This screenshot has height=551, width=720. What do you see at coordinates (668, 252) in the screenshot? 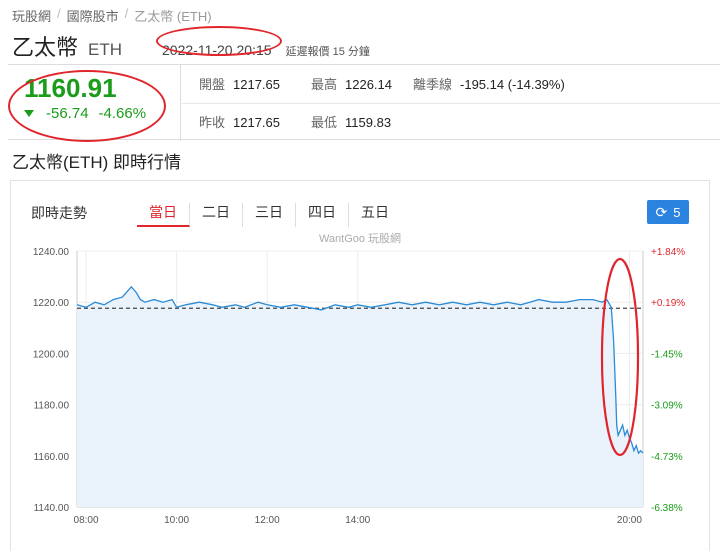
I see `y-right-tick-label: +1.84%` at bounding box center [668, 252].